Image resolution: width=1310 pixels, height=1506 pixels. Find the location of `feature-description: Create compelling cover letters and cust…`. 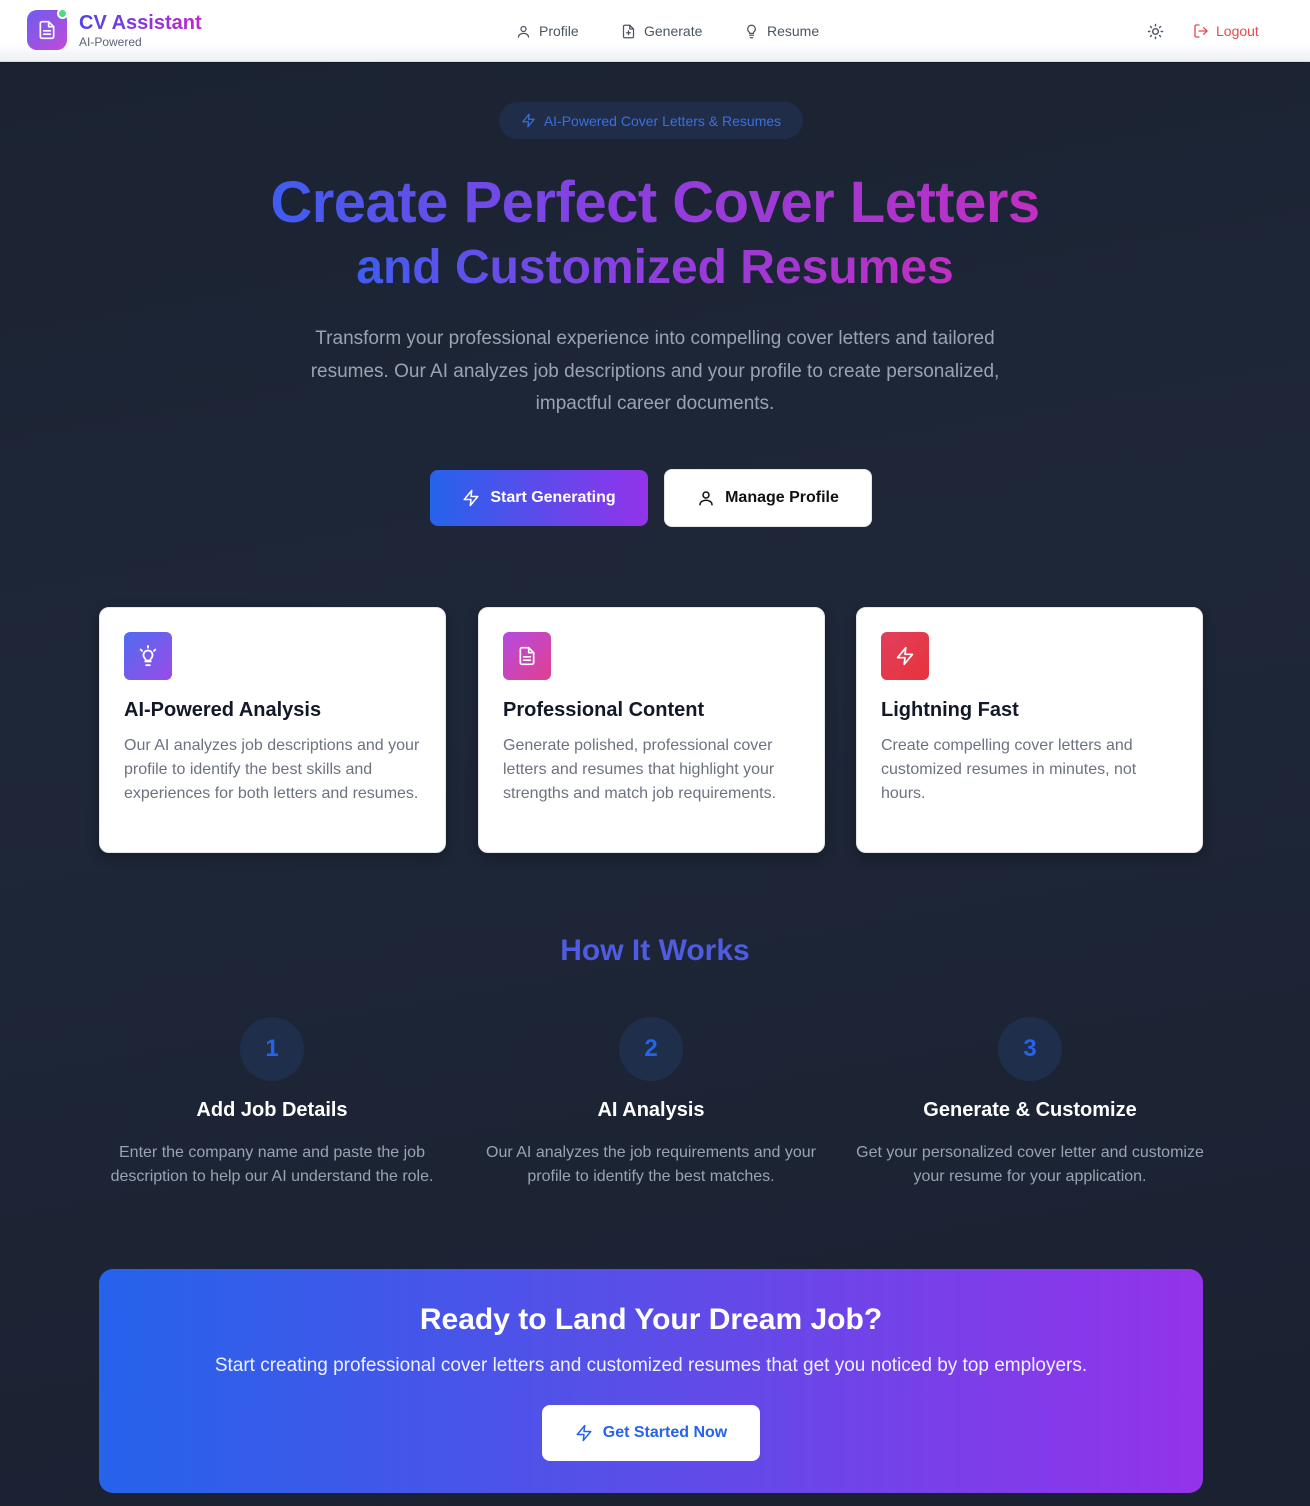

feature-description: Create compelling cover letters and cust… is located at coordinates (1009, 769).